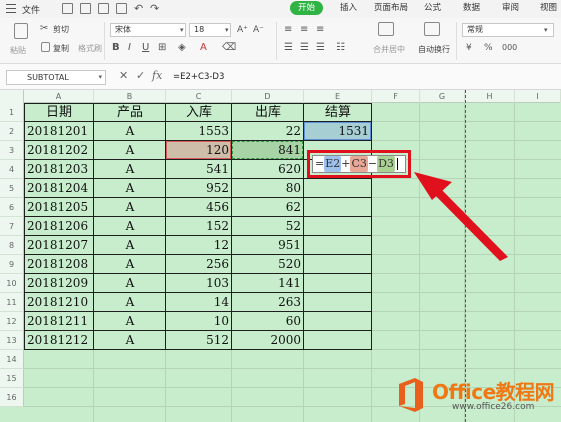 This screenshot has height=422, width=561. I want to click on decrease-font-icon: A⁻, so click(258, 30).